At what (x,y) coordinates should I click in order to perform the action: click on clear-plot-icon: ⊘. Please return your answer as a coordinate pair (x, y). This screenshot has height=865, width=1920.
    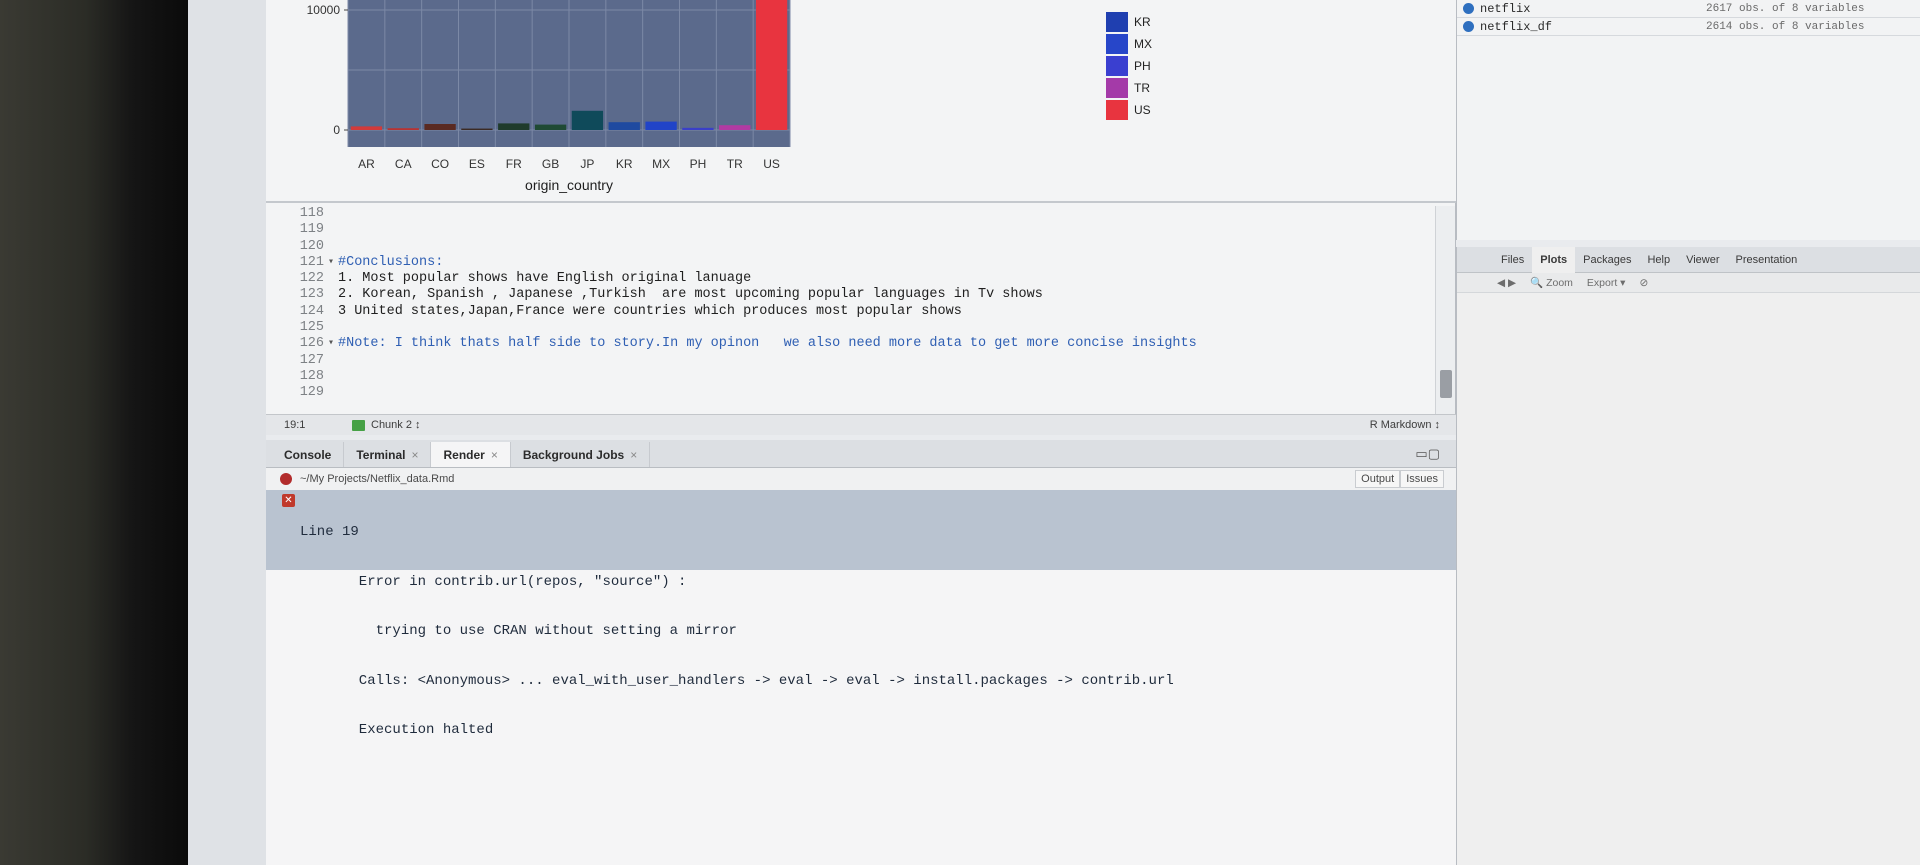
    Looking at the image, I should click on (1643, 283).